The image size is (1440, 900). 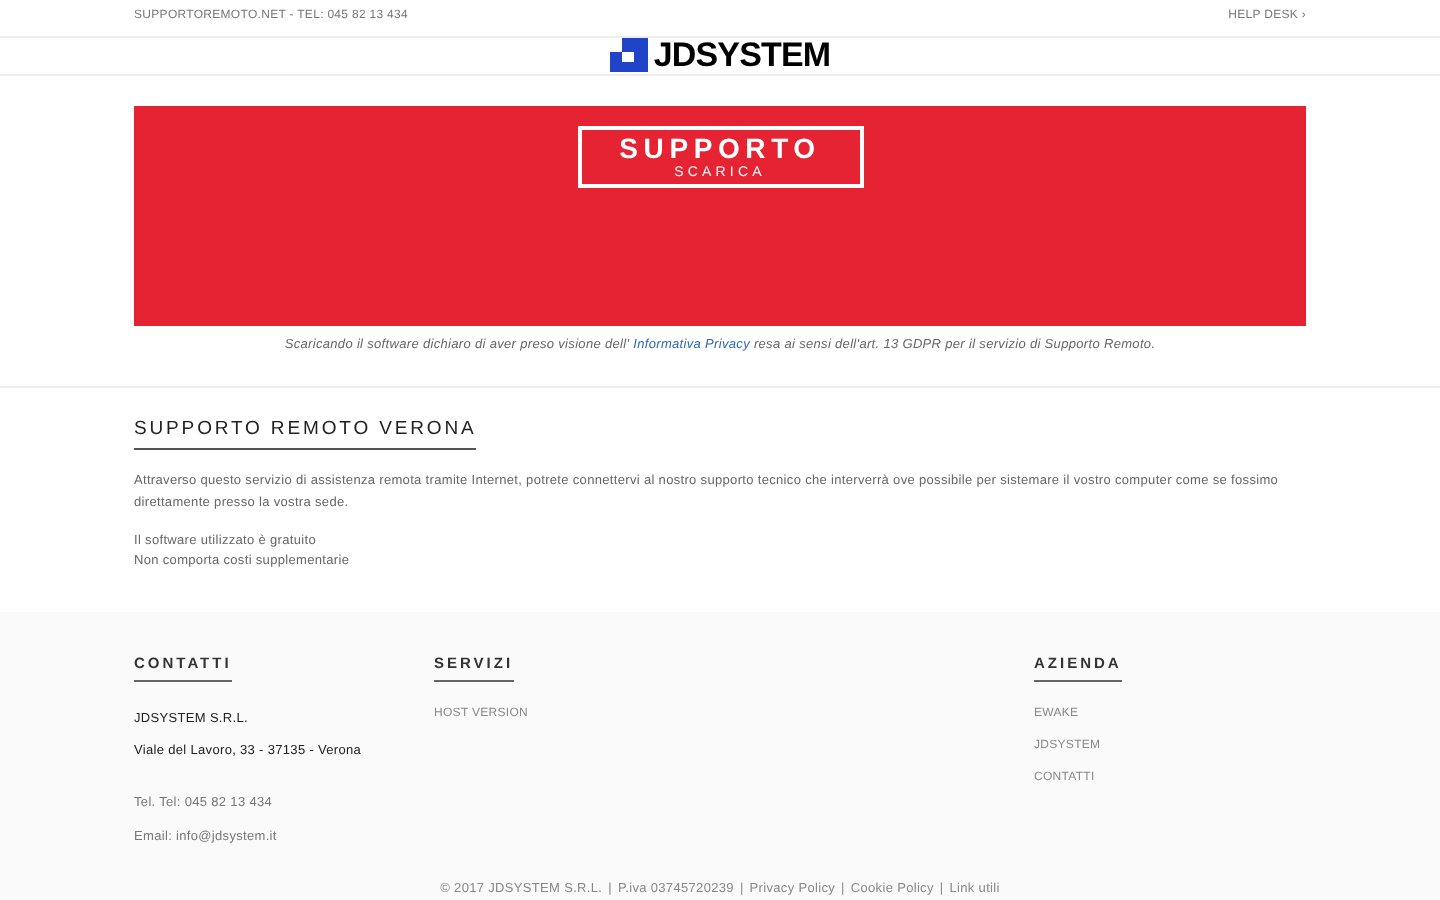 I want to click on logo-text: JDSYSTEM, so click(x=742, y=55).